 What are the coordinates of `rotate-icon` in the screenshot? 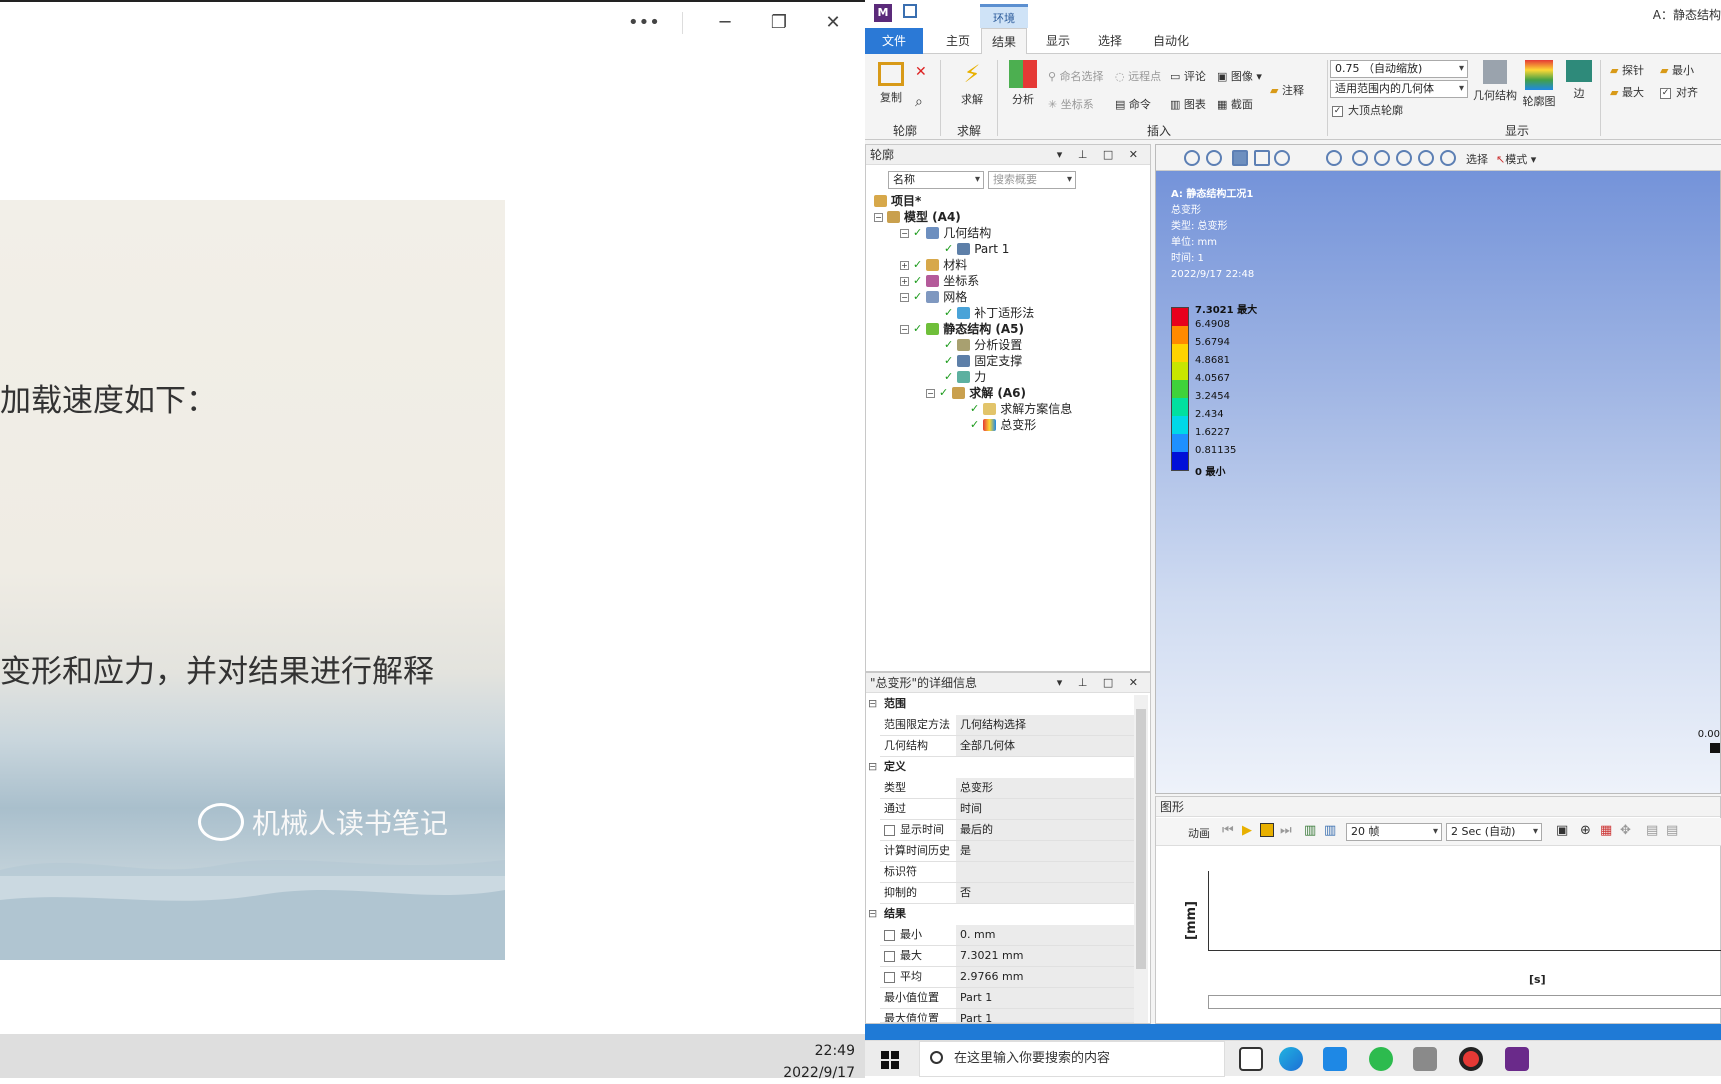 It's located at (1334, 158).